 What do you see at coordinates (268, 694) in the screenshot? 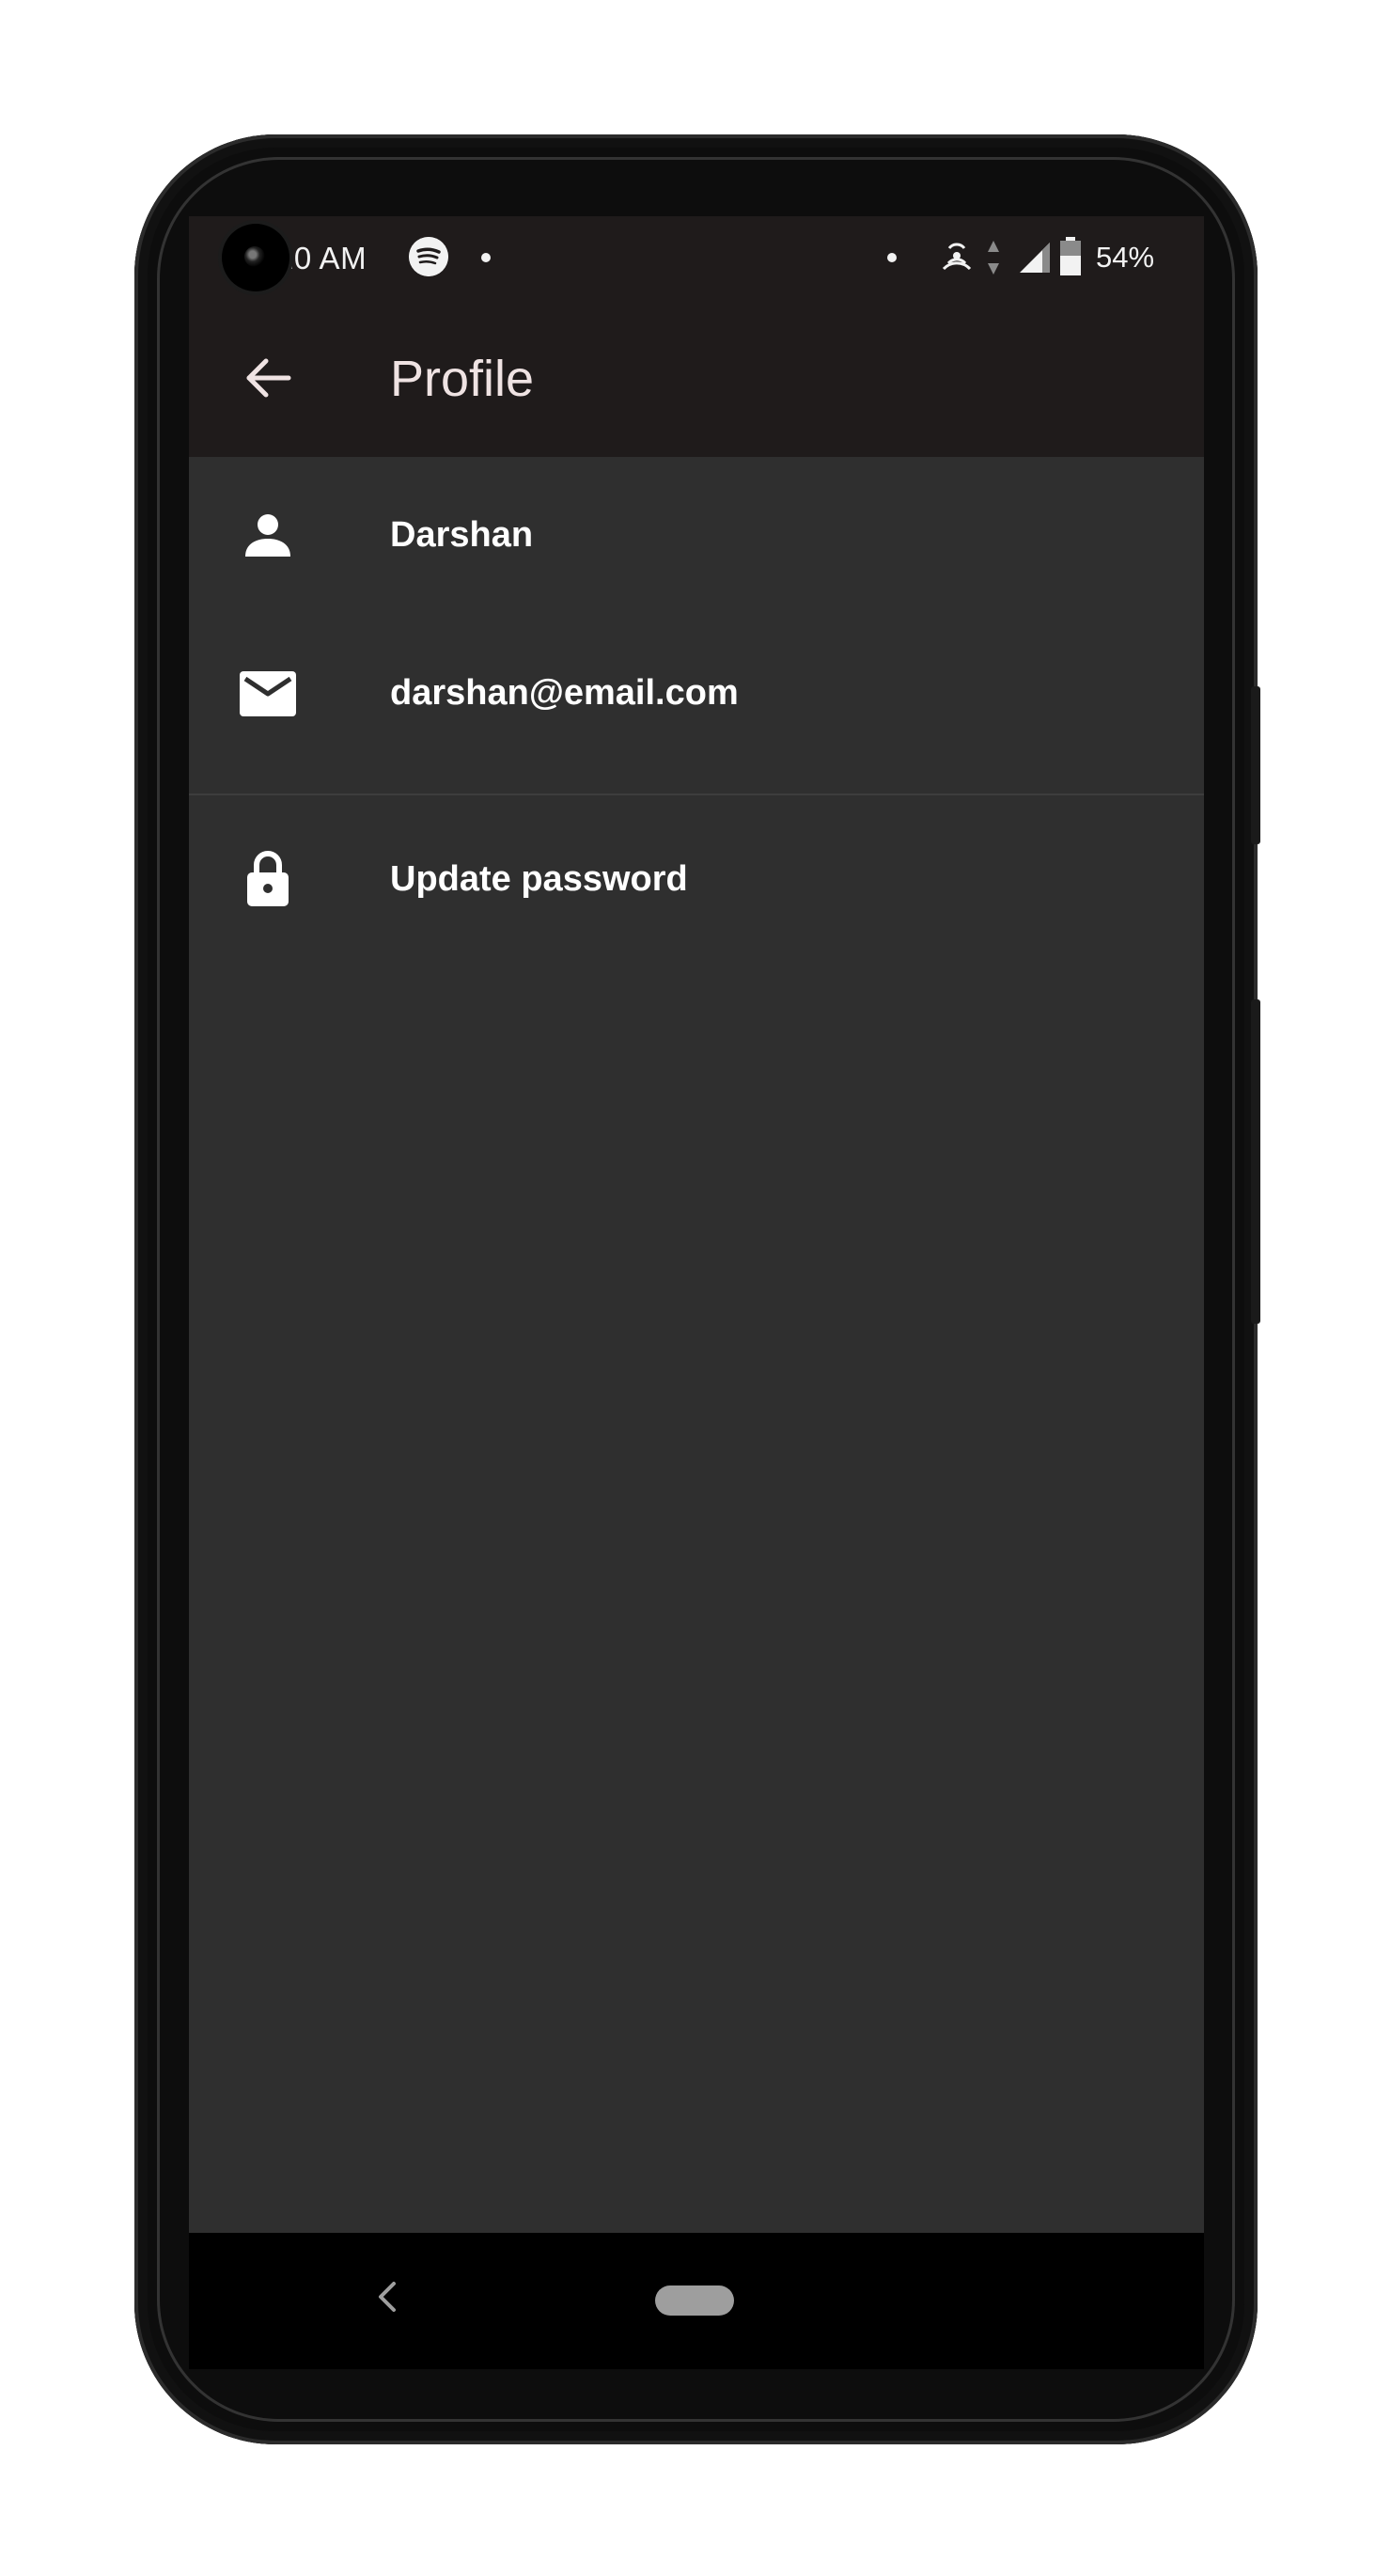
I see `email-icon` at bounding box center [268, 694].